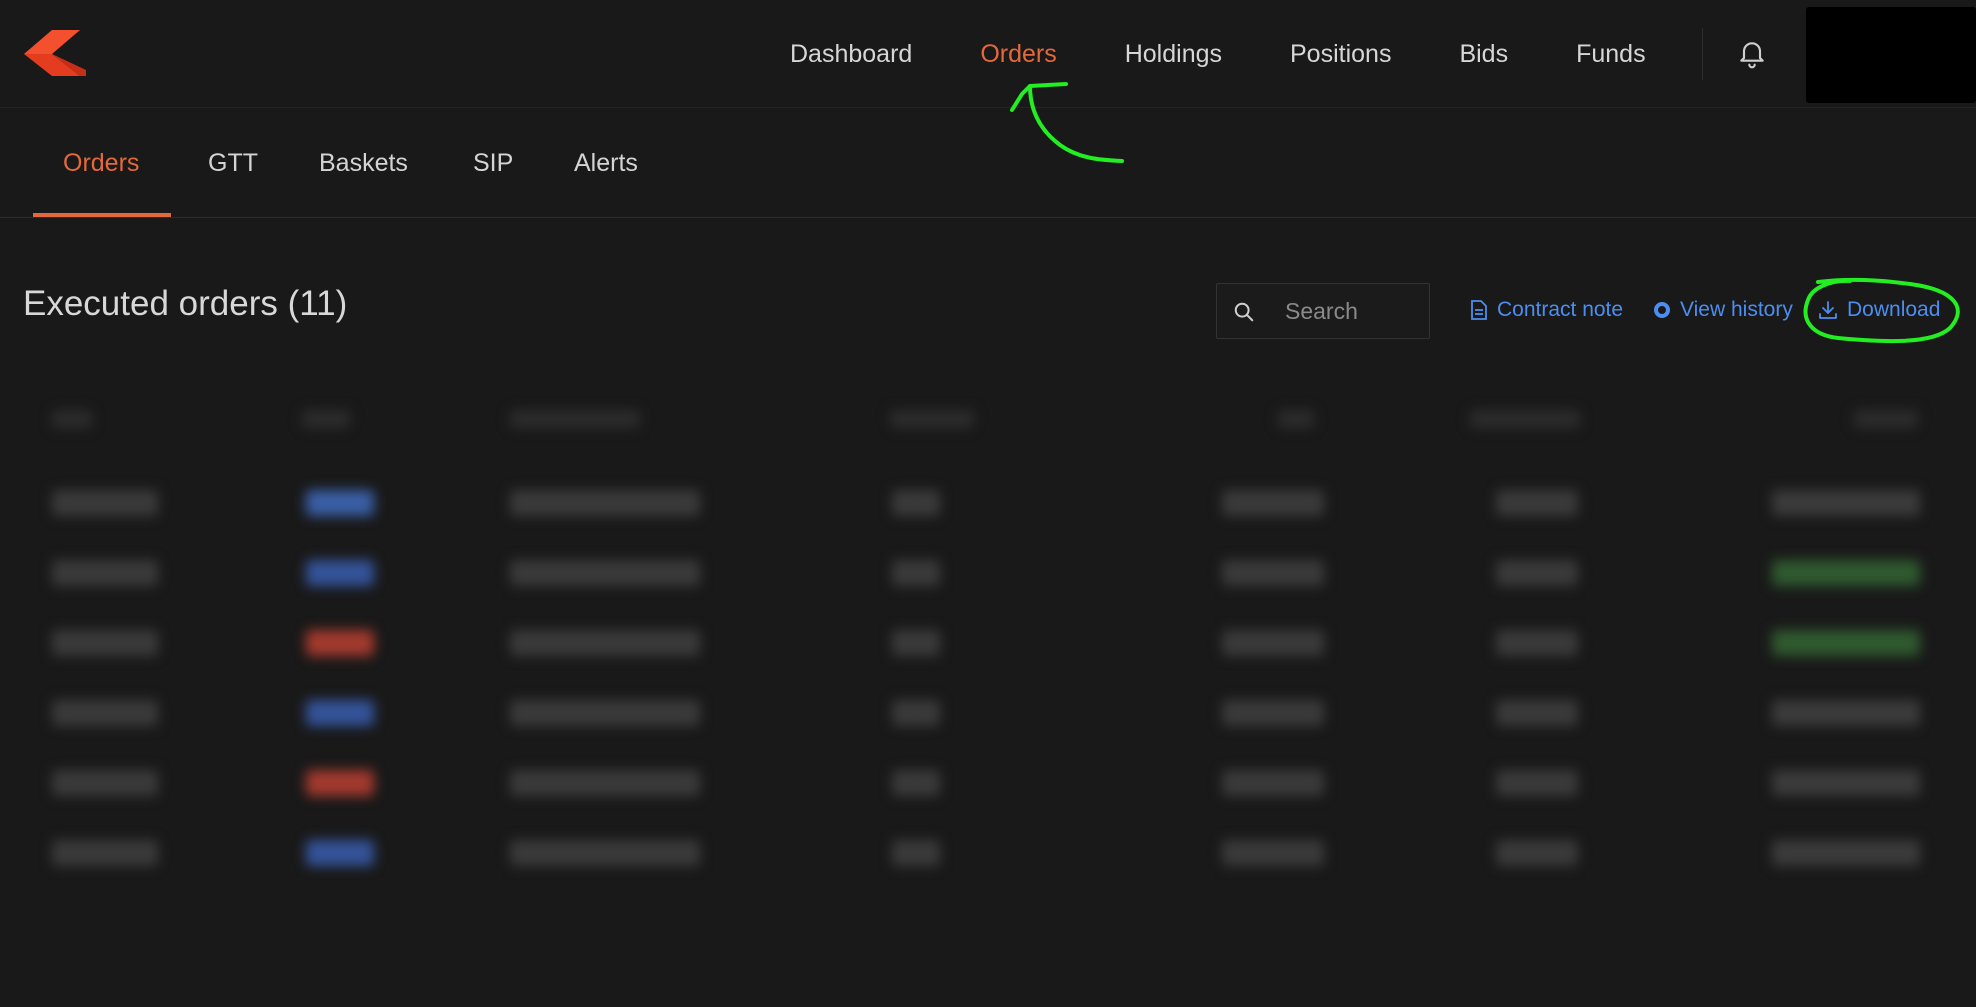  Describe the element at coordinates (1353, 311) in the screenshot. I see `search-input` at that location.